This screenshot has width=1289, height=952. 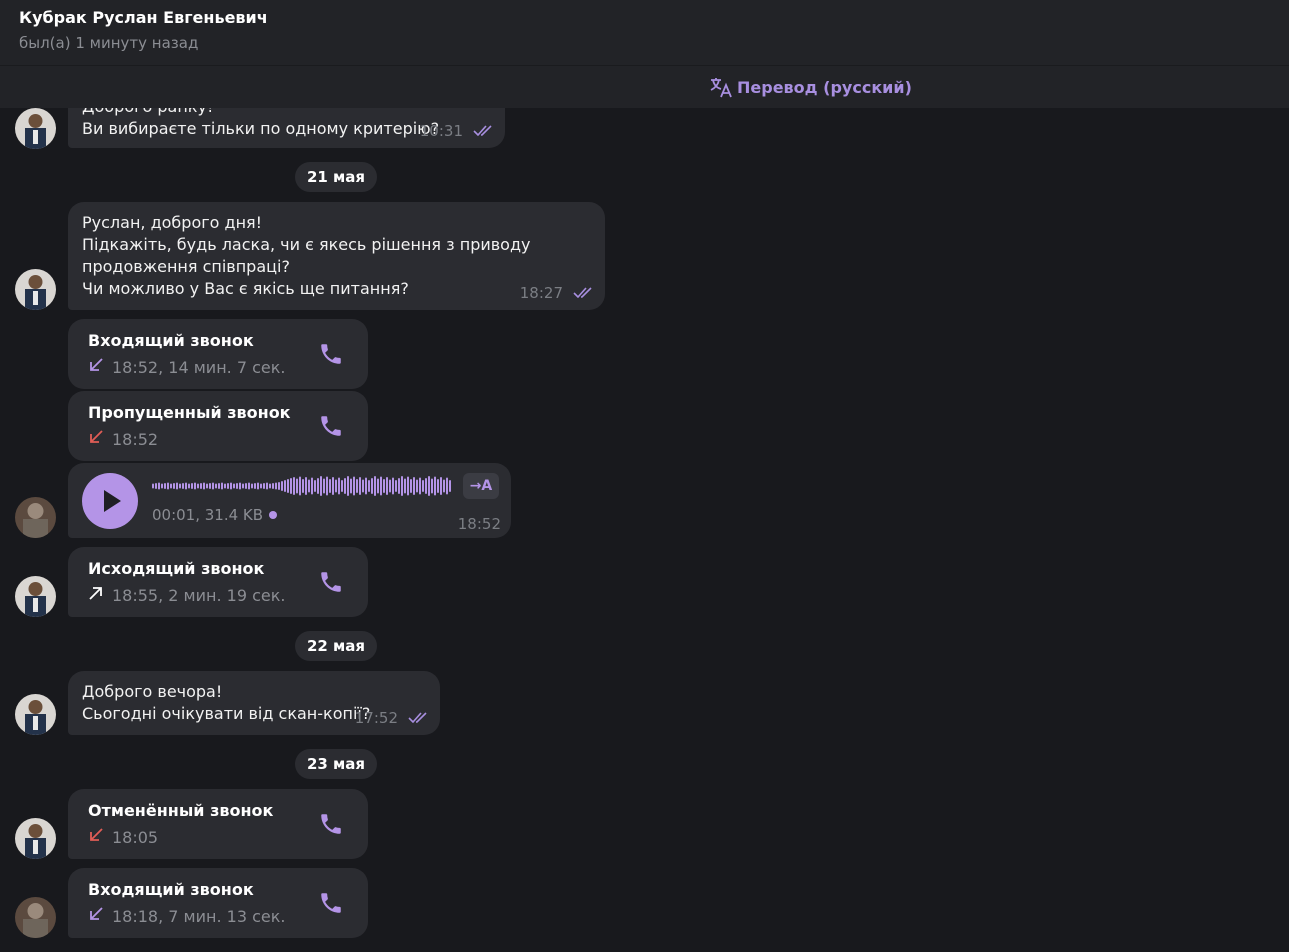 What do you see at coordinates (96, 439) in the screenshot?
I see `missed-arrow-icon` at bounding box center [96, 439].